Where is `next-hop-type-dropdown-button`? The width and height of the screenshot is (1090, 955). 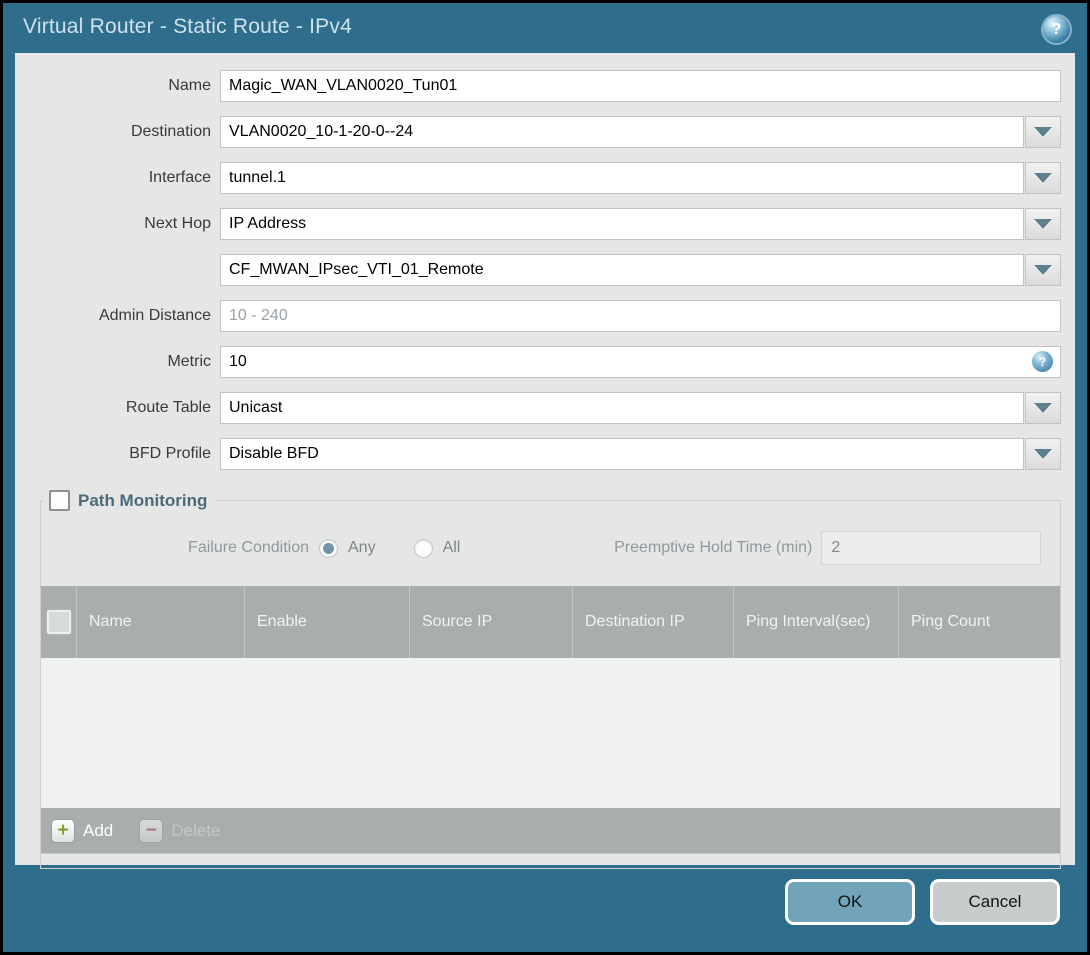
next-hop-type-dropdown-button is located at coordinates (1043, 224).